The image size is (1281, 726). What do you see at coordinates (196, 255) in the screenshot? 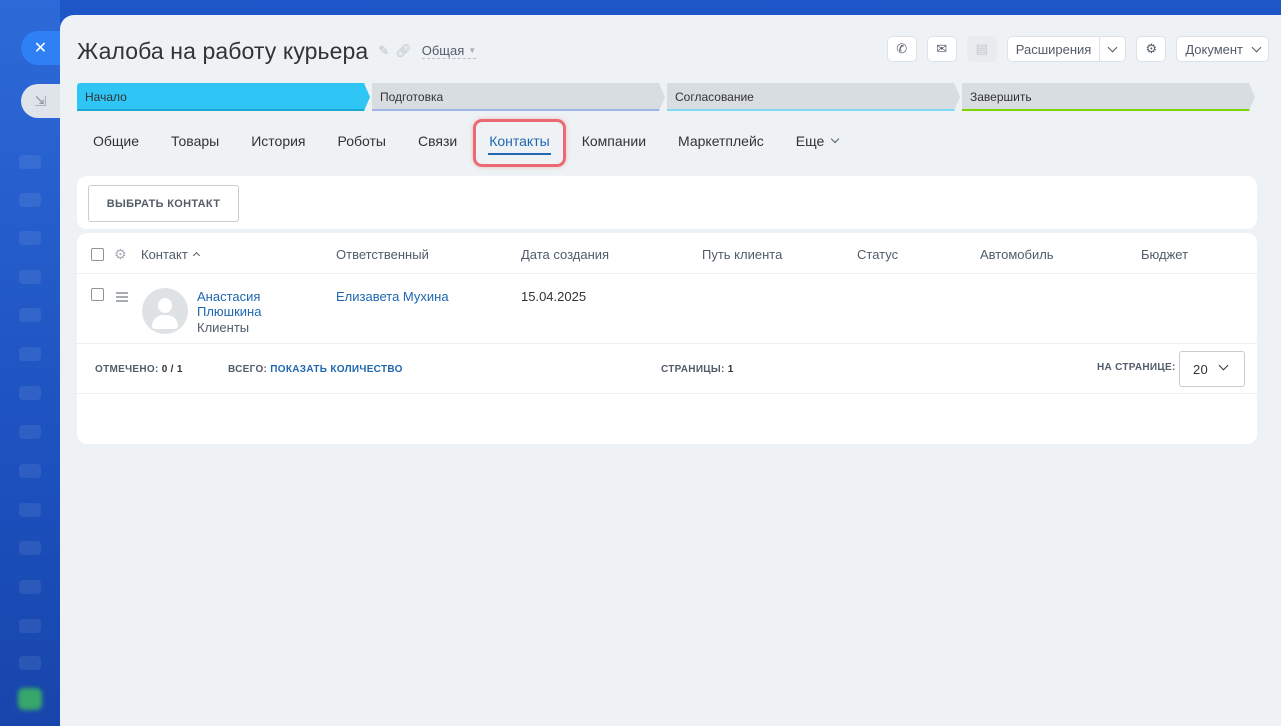
I see `sort-up-icon` at bounding box center [196, 255].